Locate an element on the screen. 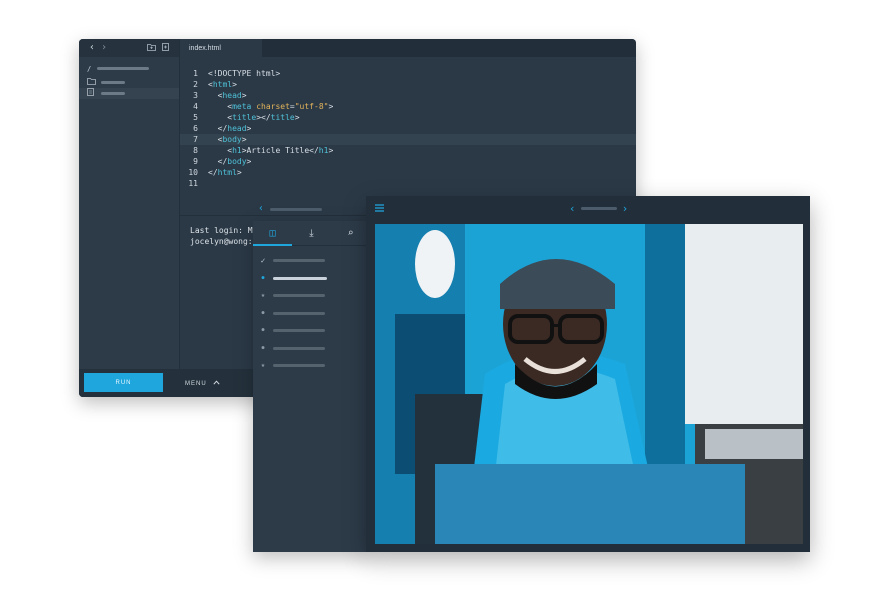 The height and width of the screenshot is (592, 880). code-text: <head> is located at coordinates (227, 95).